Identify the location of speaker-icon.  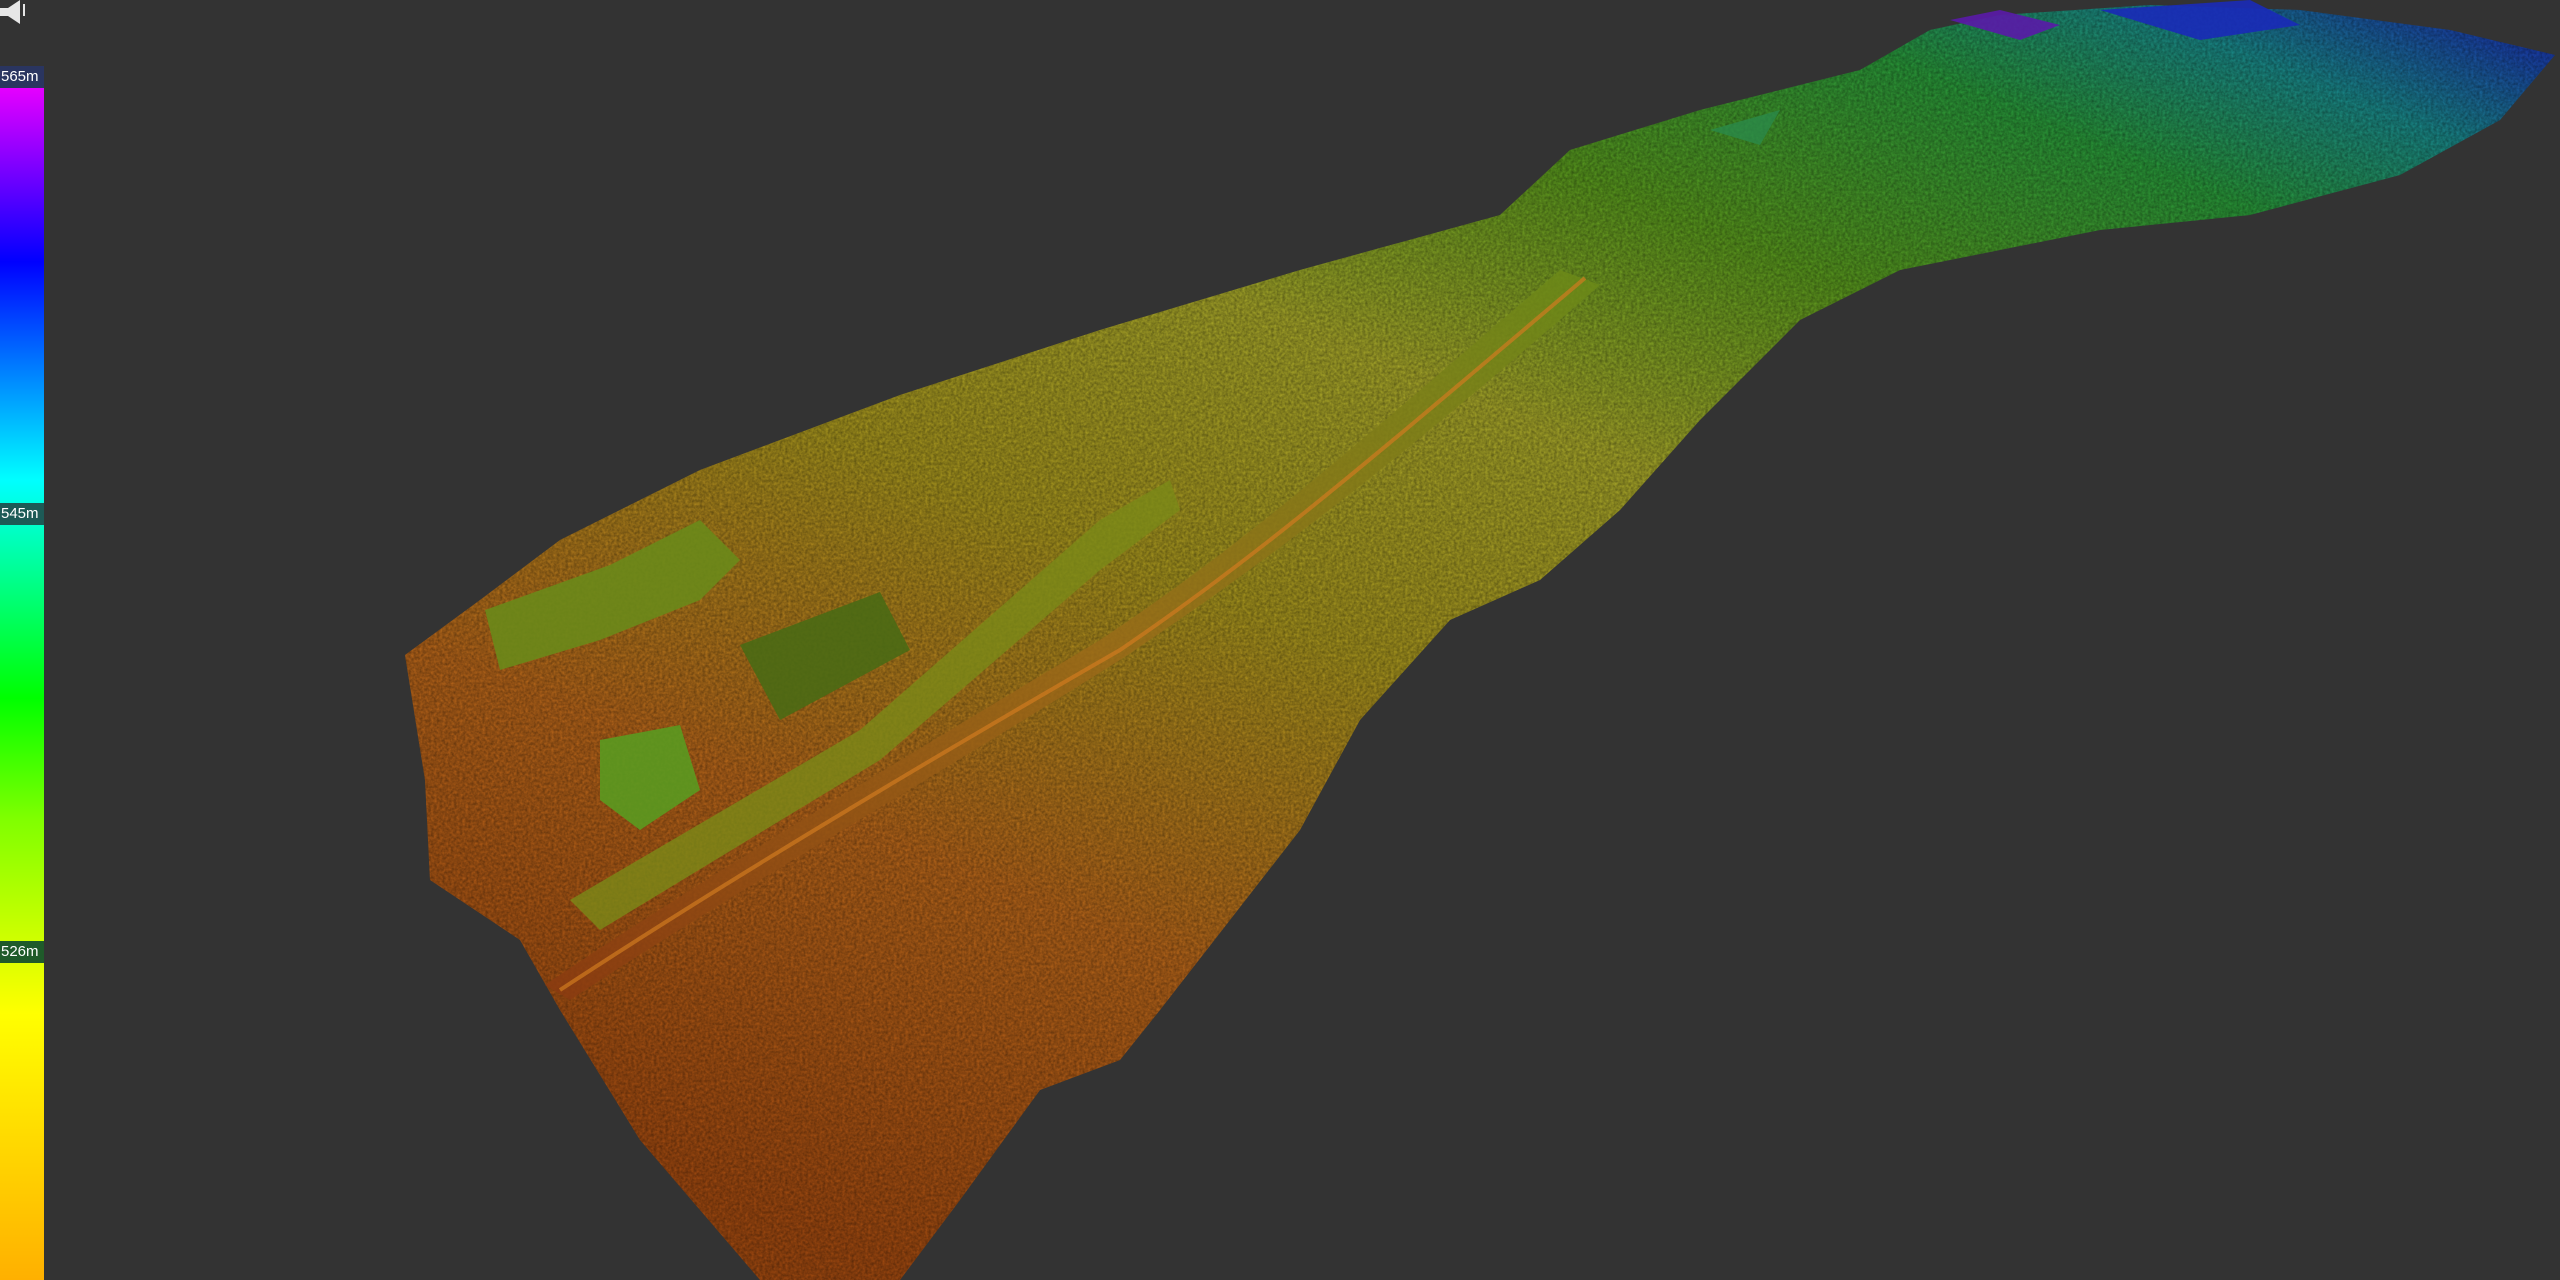
(14, 14).